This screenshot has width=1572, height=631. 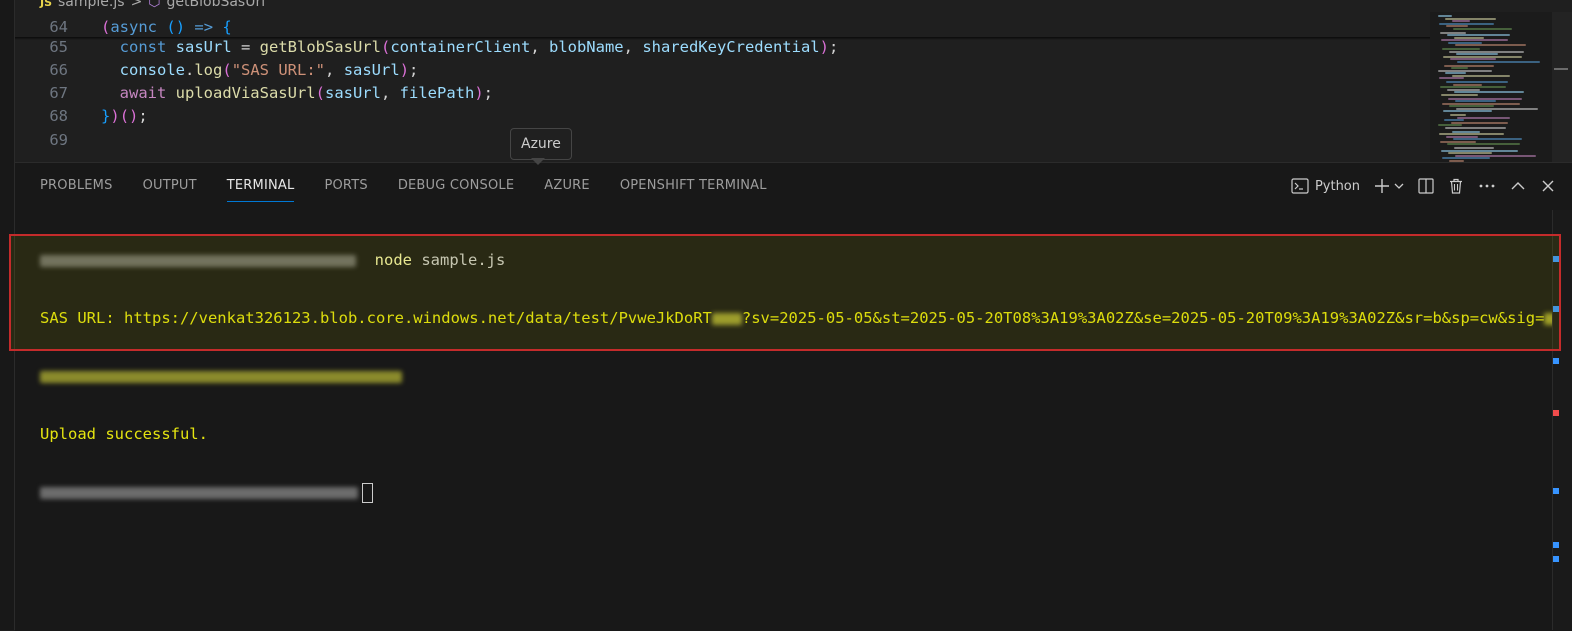 I want to click on code-text: await uploadViaSasUrl(sasUrl, filePath);, so click(x=297, y=93).